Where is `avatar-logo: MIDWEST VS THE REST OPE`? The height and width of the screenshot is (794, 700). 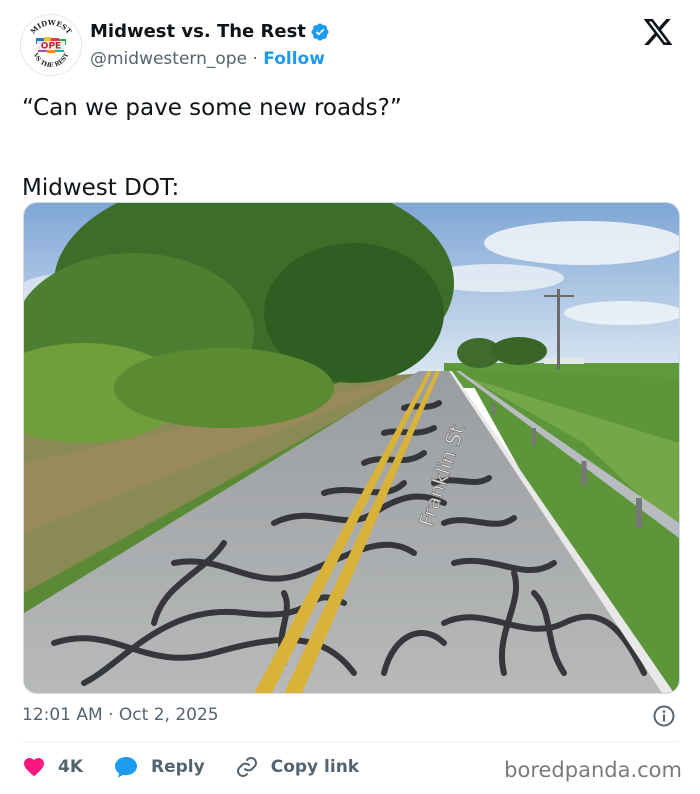
avatar-logo: MIDWEST VS THE REST OPE is located at coordinates (51, 45).